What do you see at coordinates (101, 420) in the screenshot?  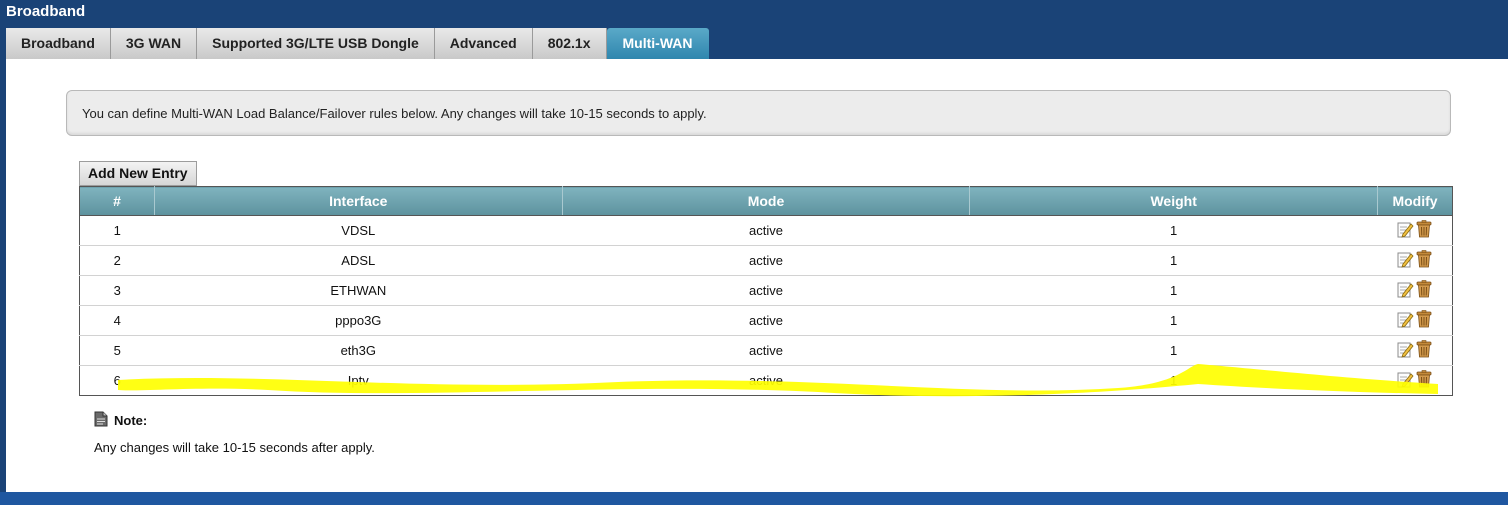 I see `note-icon` at bounding box center [101, 420].